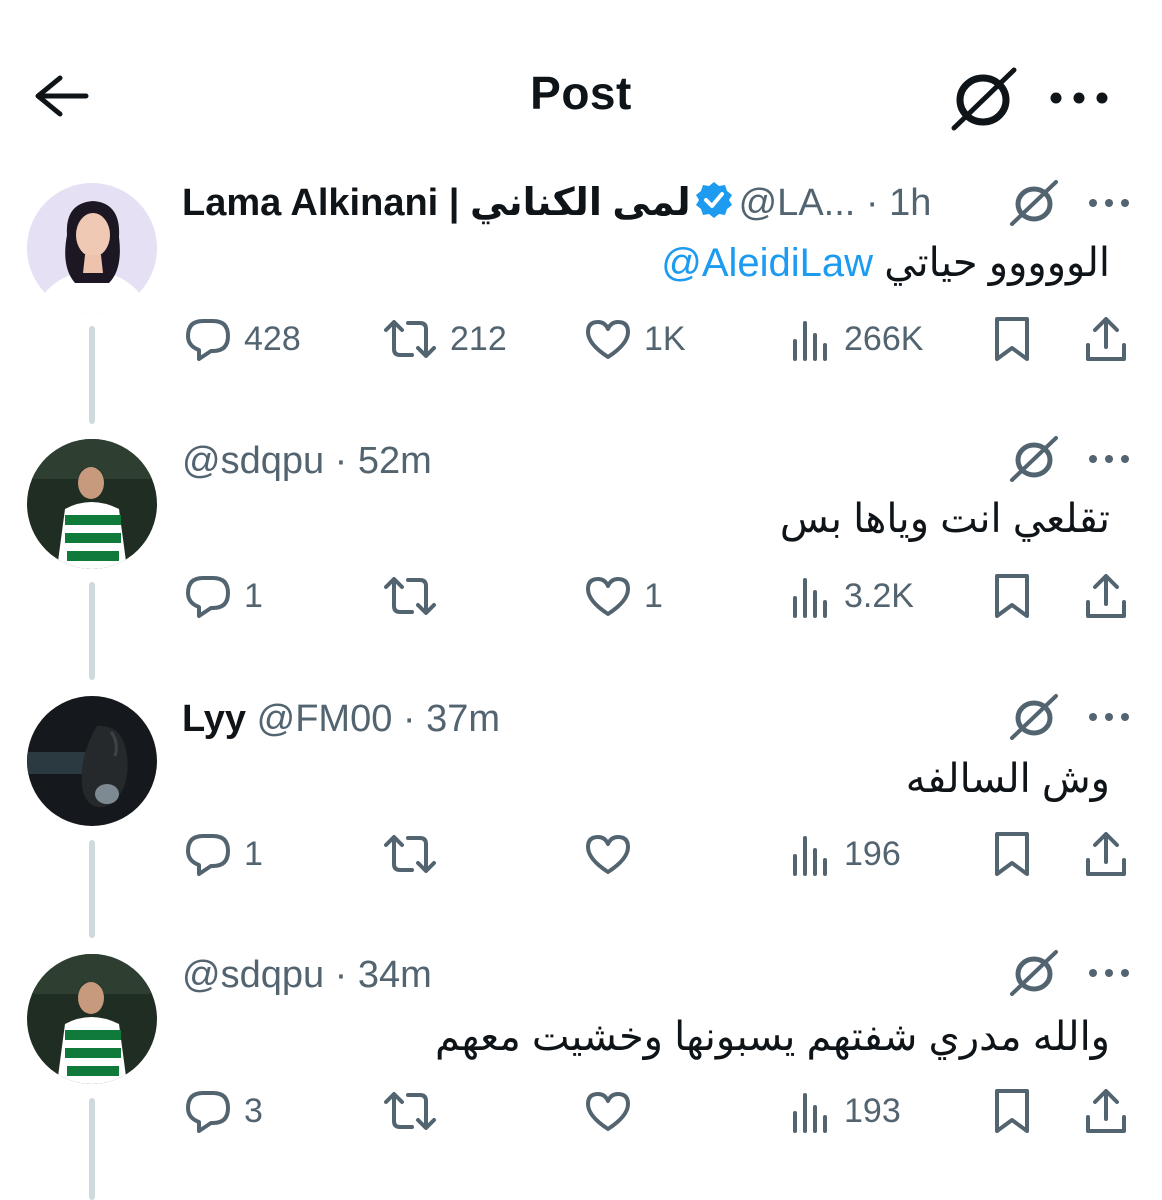 This screenshot has width=1162, height=1200. Describe the element at coordinates (478, 338) in the screenshot. I see `repost-count: 212` at that location.